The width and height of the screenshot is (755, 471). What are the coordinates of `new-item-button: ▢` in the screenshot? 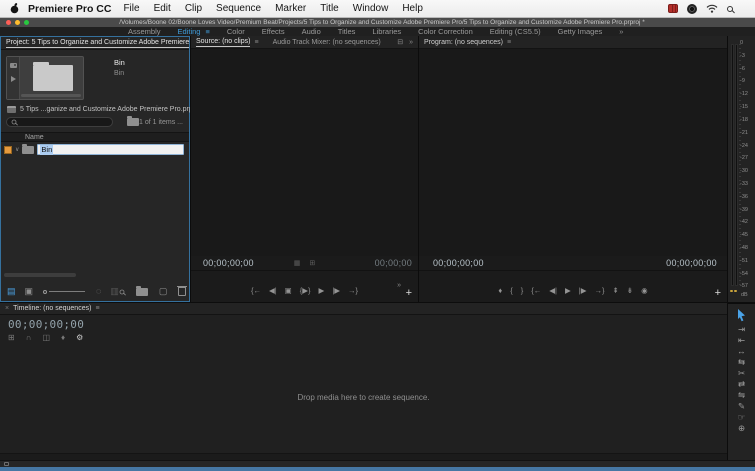 It's located at (163, 291).